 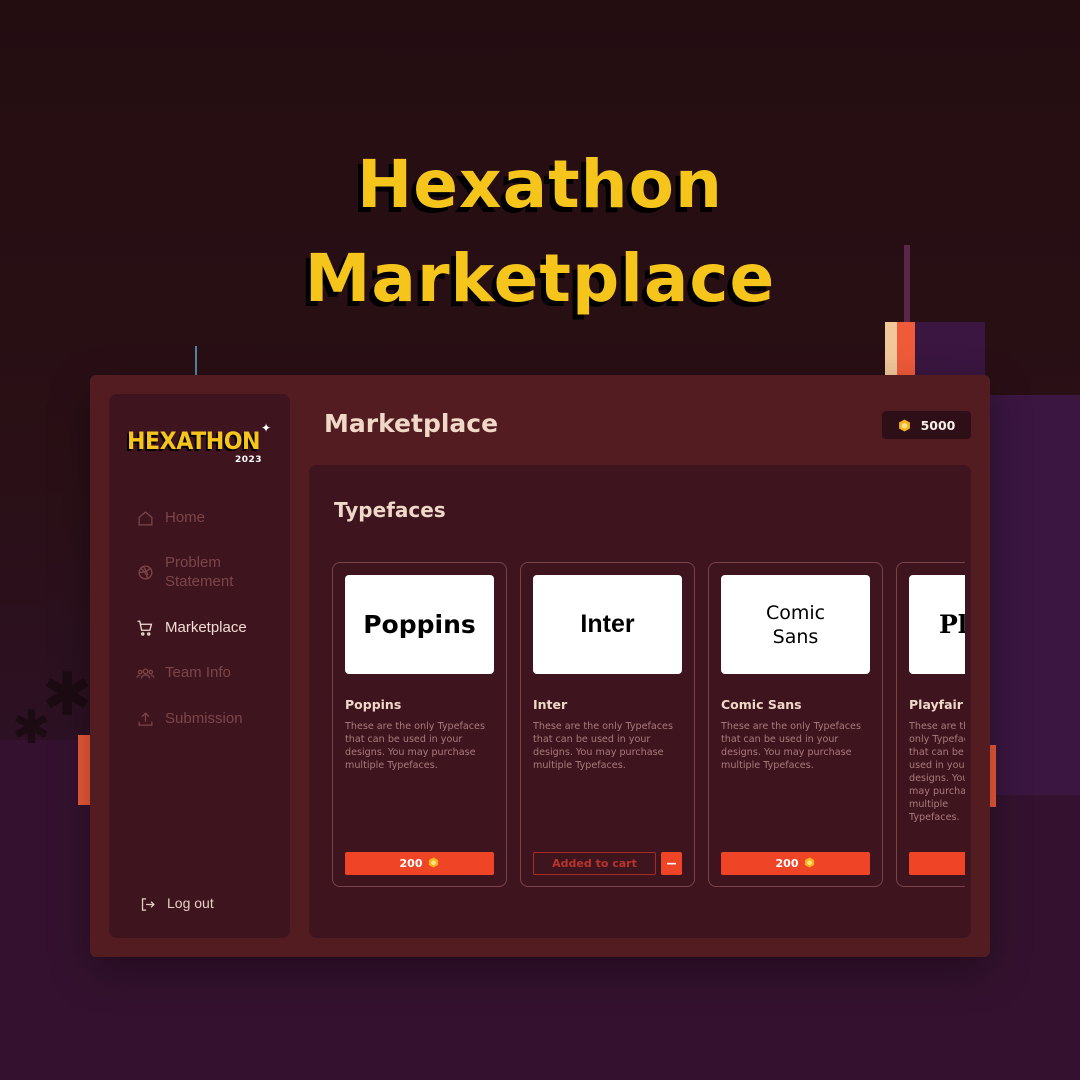 I want to click on headline-line-2: Marketplace, so click(x=540, y=278).